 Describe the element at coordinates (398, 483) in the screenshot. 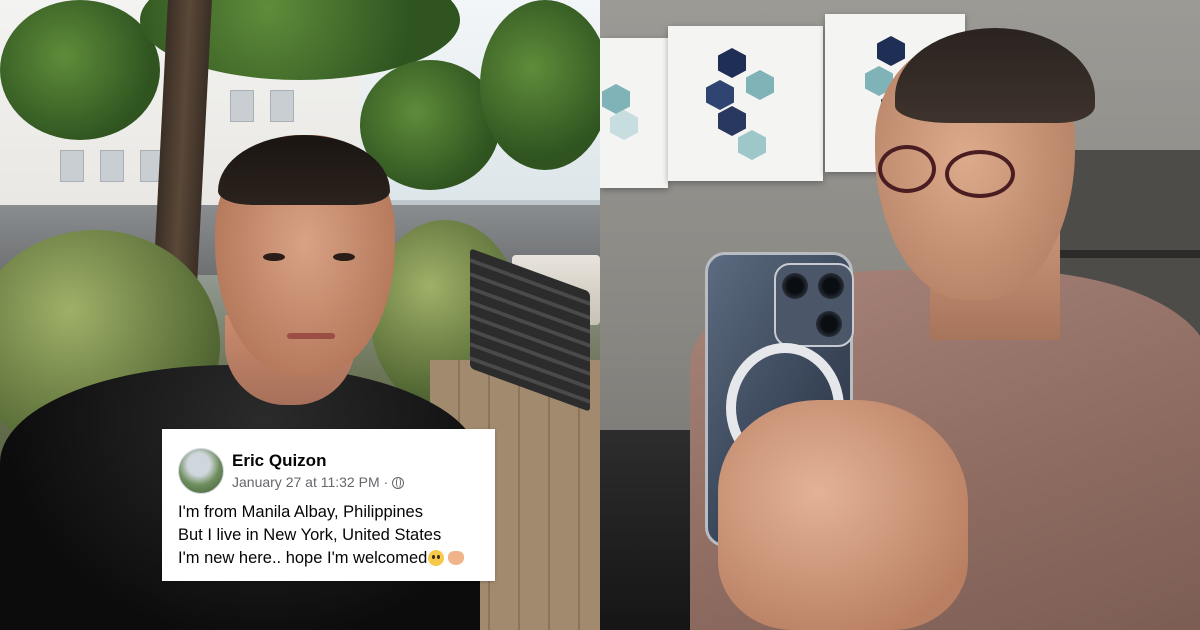

I see `globe-icon` at that location.